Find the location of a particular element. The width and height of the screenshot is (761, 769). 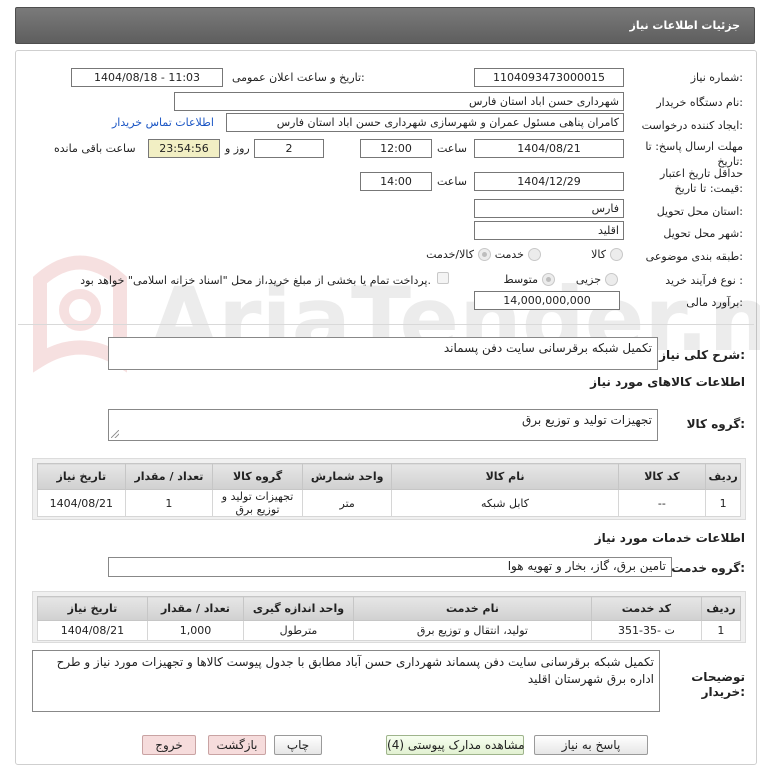

validity-label: حداقل تاریخ اعتبار is located at coordinates (701, 173).